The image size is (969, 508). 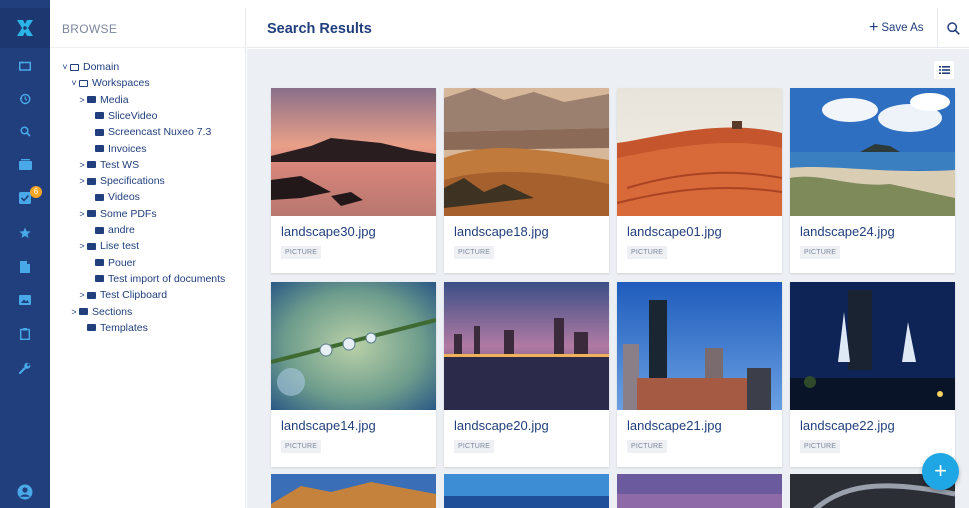 I want to click on card-title: landscape20.jpg, so click(x=501, y=425).